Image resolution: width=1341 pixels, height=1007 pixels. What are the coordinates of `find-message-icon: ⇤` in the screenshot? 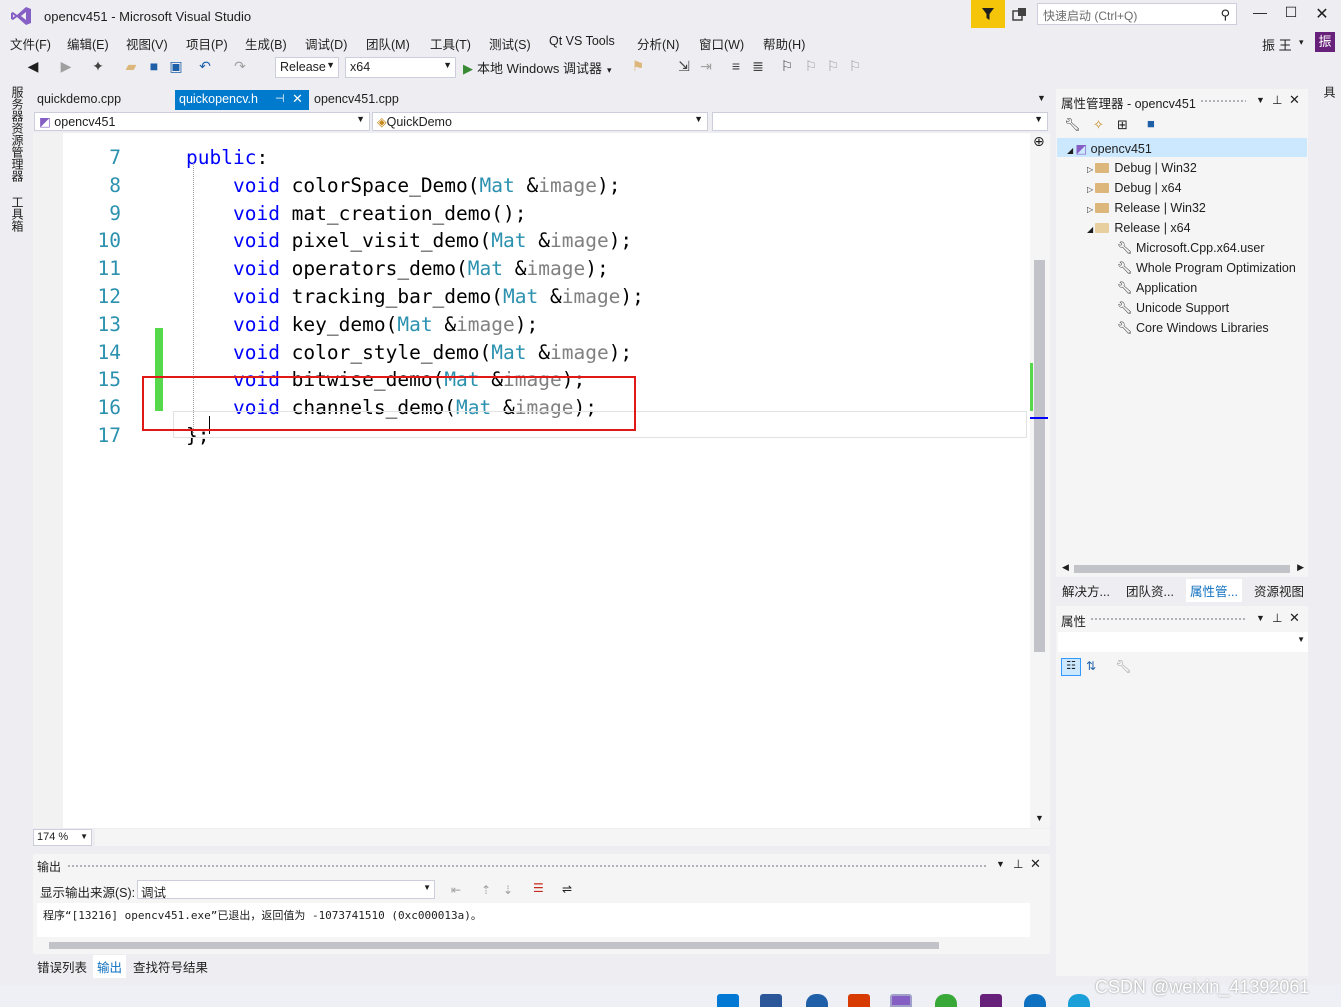 It's located at (456, 890).